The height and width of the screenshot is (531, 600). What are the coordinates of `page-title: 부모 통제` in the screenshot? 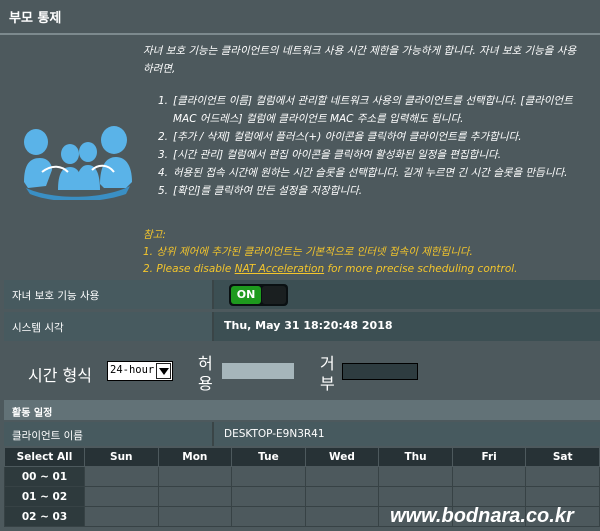 It's located at (300, 16).